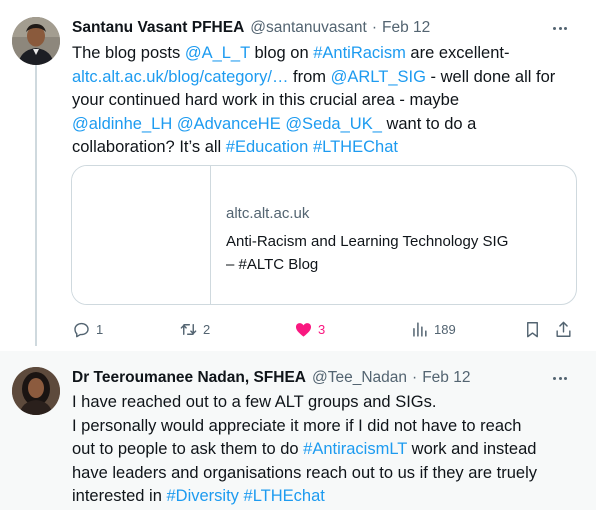  What do you see at coordinates (81, 329) in the screenshot?
I see `reply-icon` at bounding box center [81, 329].